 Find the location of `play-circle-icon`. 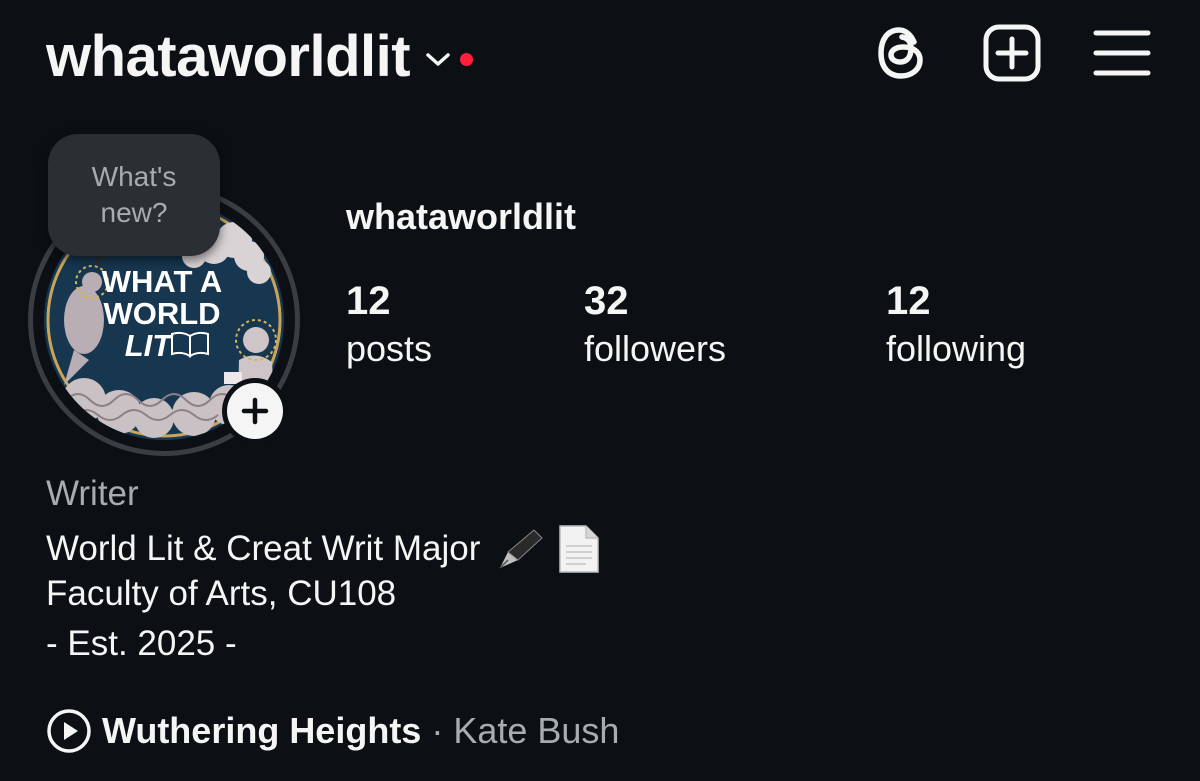

play-circle-icon is located at coordinates (69, 731).